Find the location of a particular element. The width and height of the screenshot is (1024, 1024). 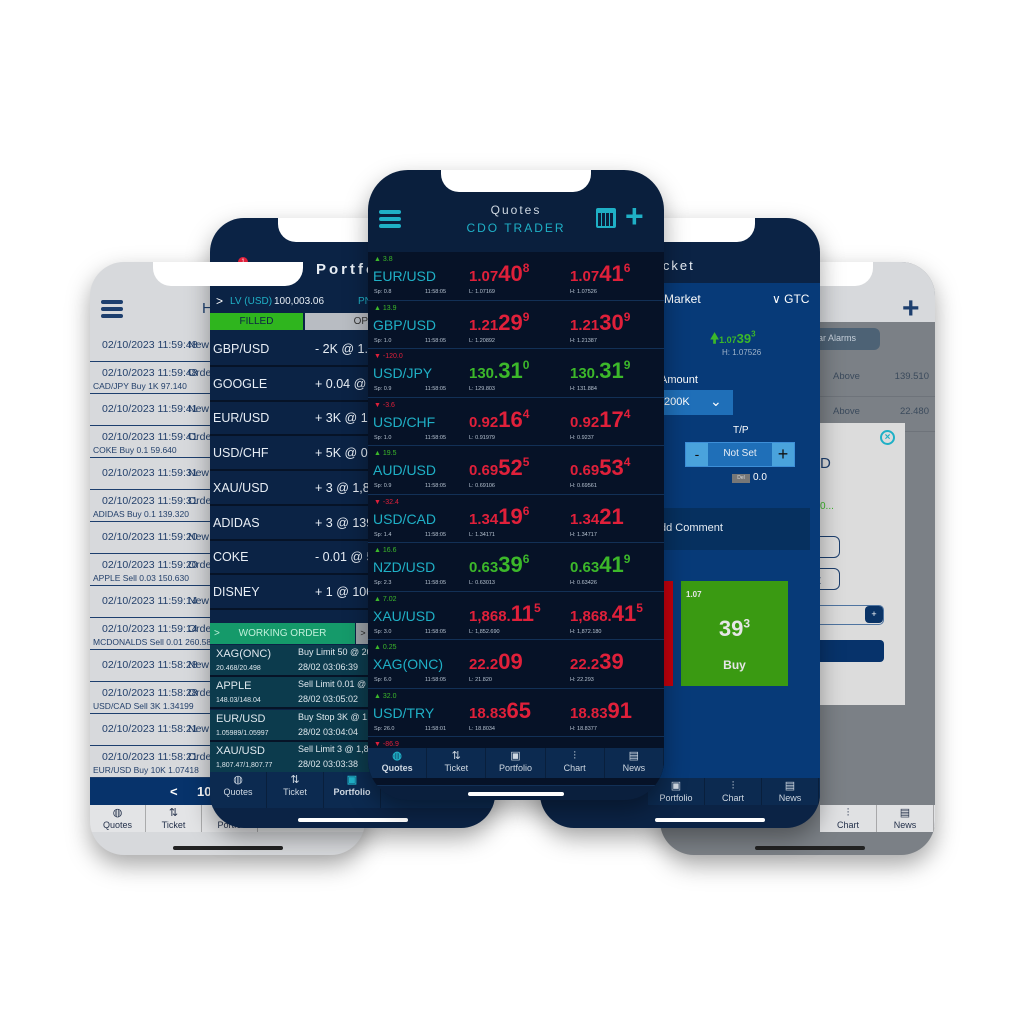

high-price: H: 0.9237 is located at coordinates (582, 437).